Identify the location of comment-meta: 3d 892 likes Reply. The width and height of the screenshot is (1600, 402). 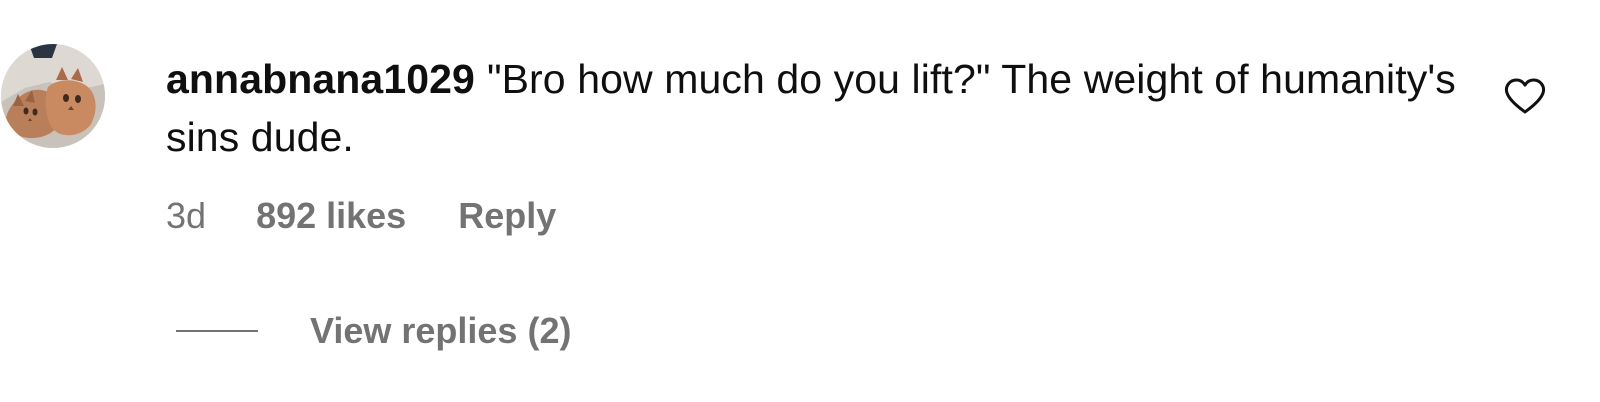
(361, 216).